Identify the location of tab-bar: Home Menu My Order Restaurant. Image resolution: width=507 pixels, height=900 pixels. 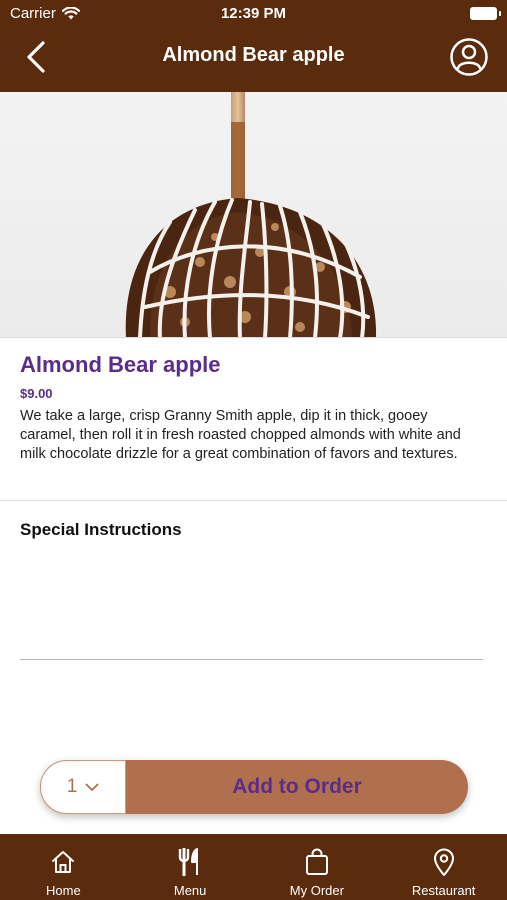
(253, 867).